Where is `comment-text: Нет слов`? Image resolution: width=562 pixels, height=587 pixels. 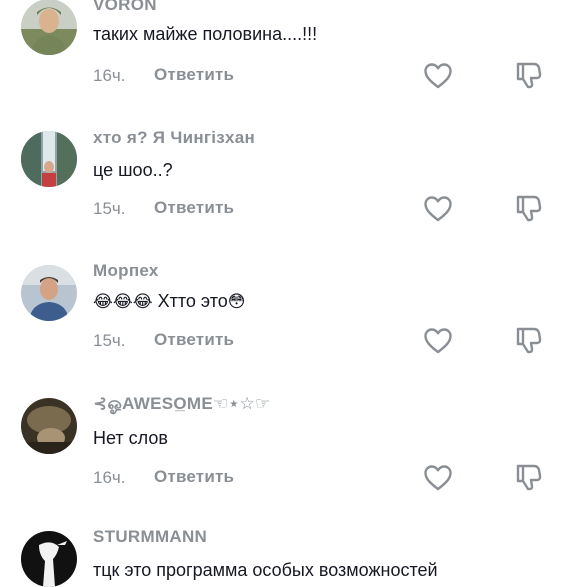 comment-text: Нет слов is located at coordinates (130, 438).